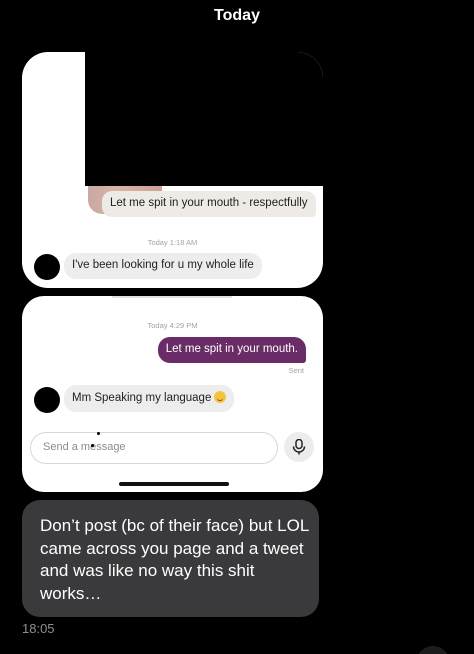 This screenshot has width=474, height=654. Describe the element at coordinates (237, 15) in the screenshot. I see `day-header: Today` at that location.